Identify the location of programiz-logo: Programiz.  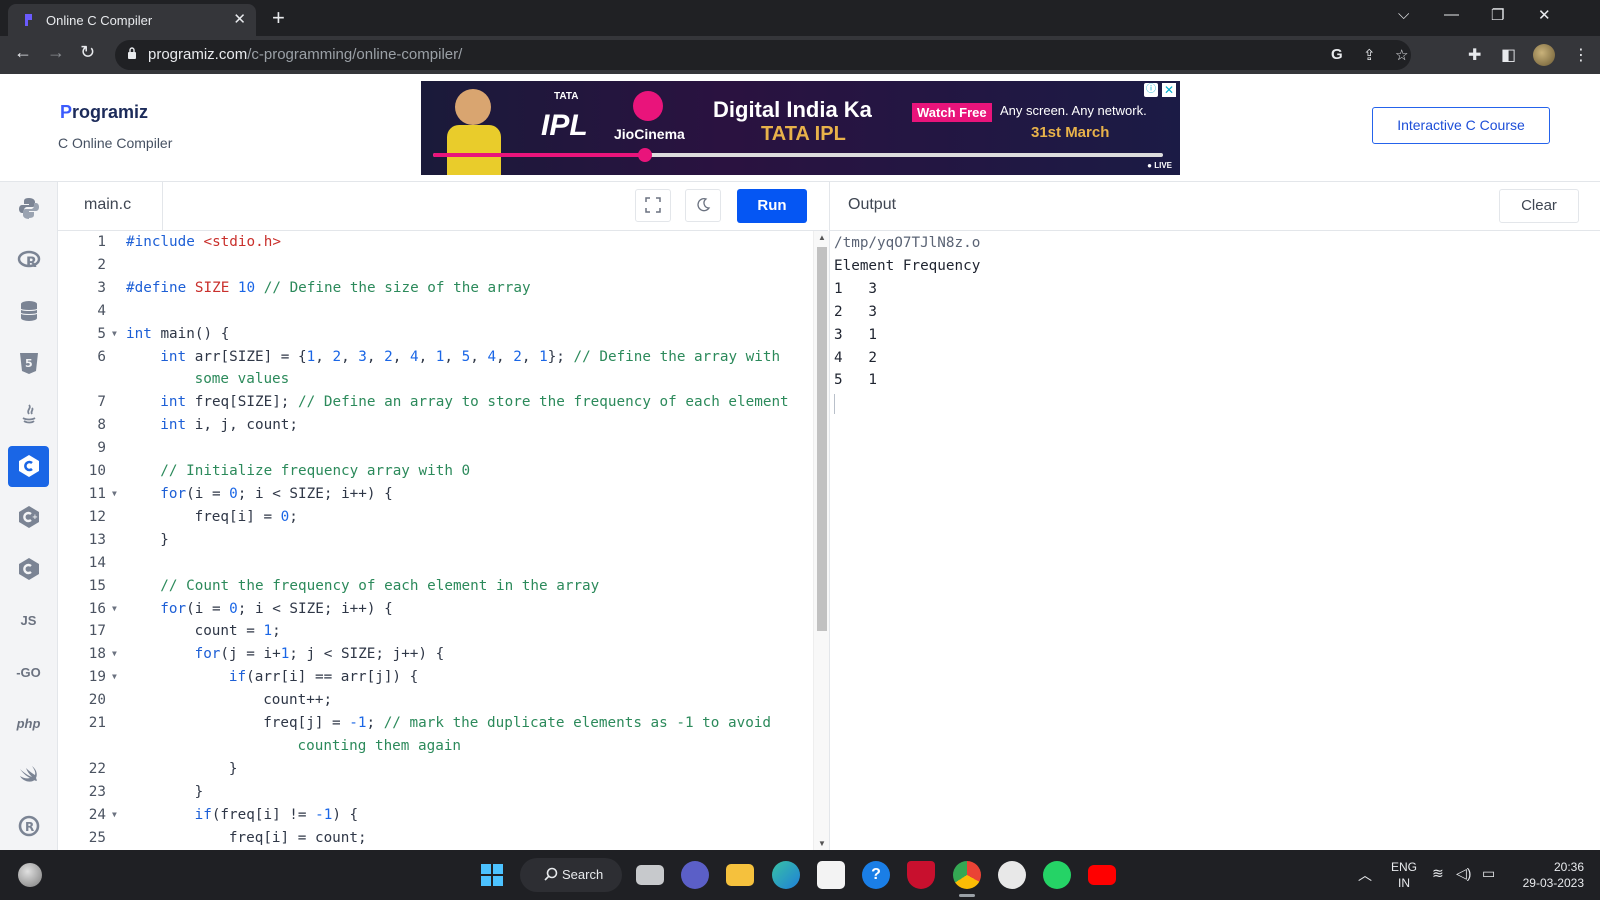
(104, 112).